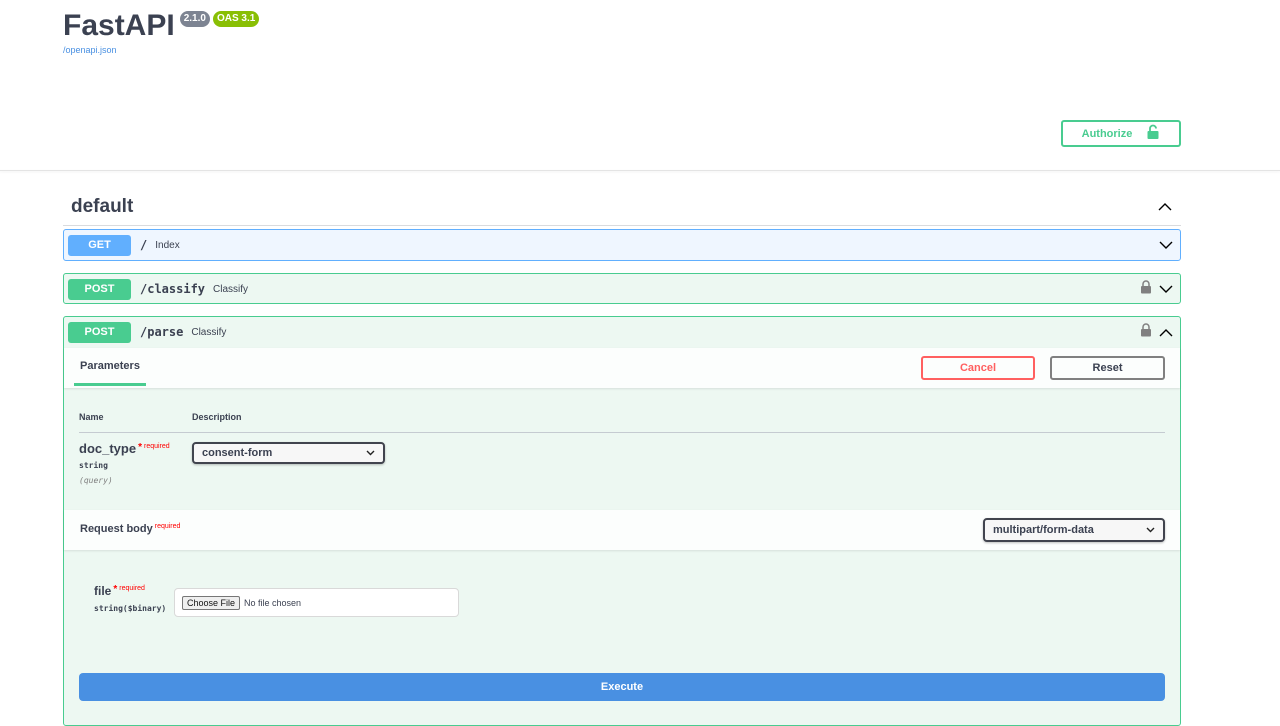 The height and width of the screenshot is (726, 1280). What do you see at coordinates (167, 245) in the screenshot?
I see `operation-description: Index` at bounding box center [167, 245].